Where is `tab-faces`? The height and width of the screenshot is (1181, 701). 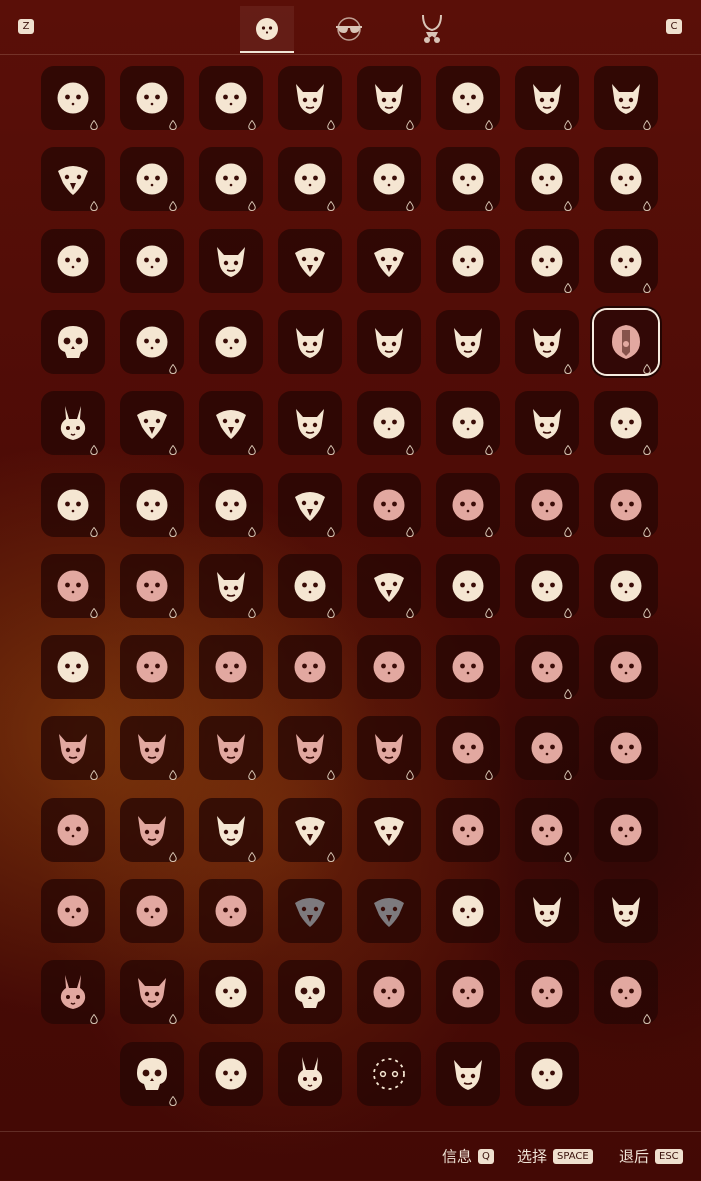 tab-faces is located at coordinates (267, 29).